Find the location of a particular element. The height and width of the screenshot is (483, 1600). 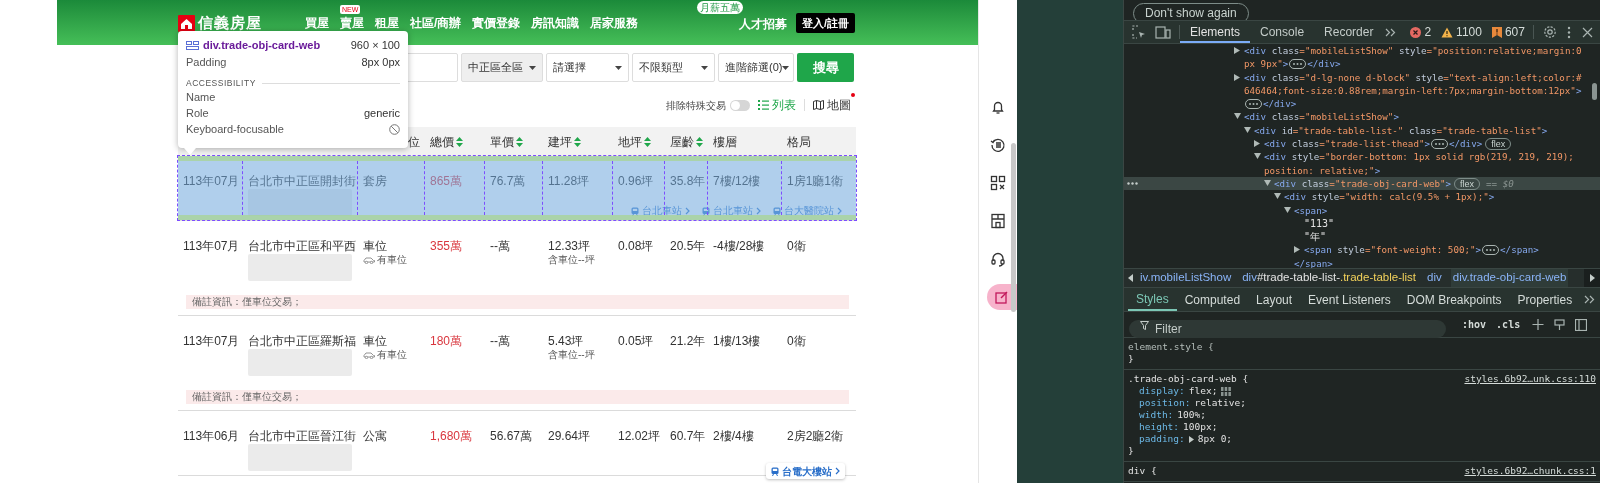

breadcrumb-link: iv.mobileListShow is located at coordinates (1186, 278).